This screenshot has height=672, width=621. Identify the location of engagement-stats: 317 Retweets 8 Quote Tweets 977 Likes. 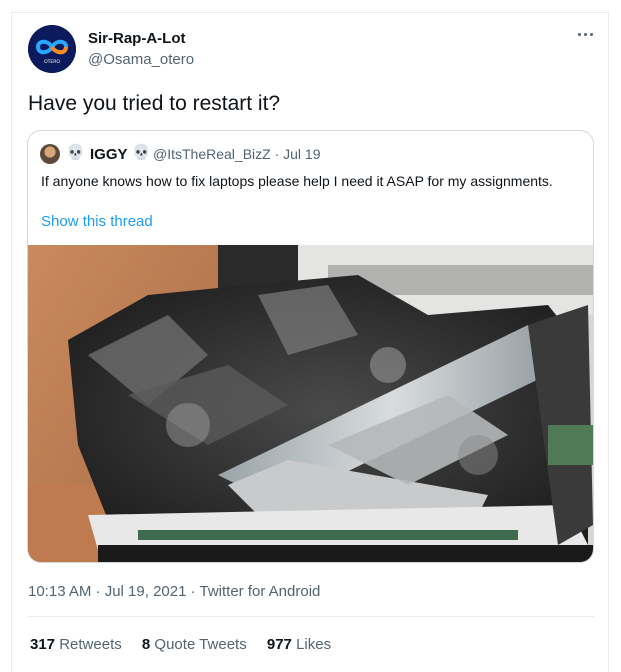
(188, 644).